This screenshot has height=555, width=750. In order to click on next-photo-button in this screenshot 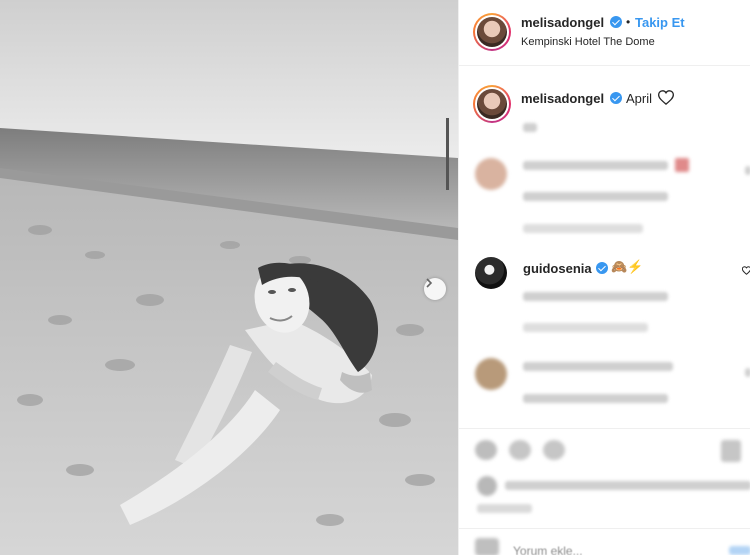, I will do `click(435, 289)`.